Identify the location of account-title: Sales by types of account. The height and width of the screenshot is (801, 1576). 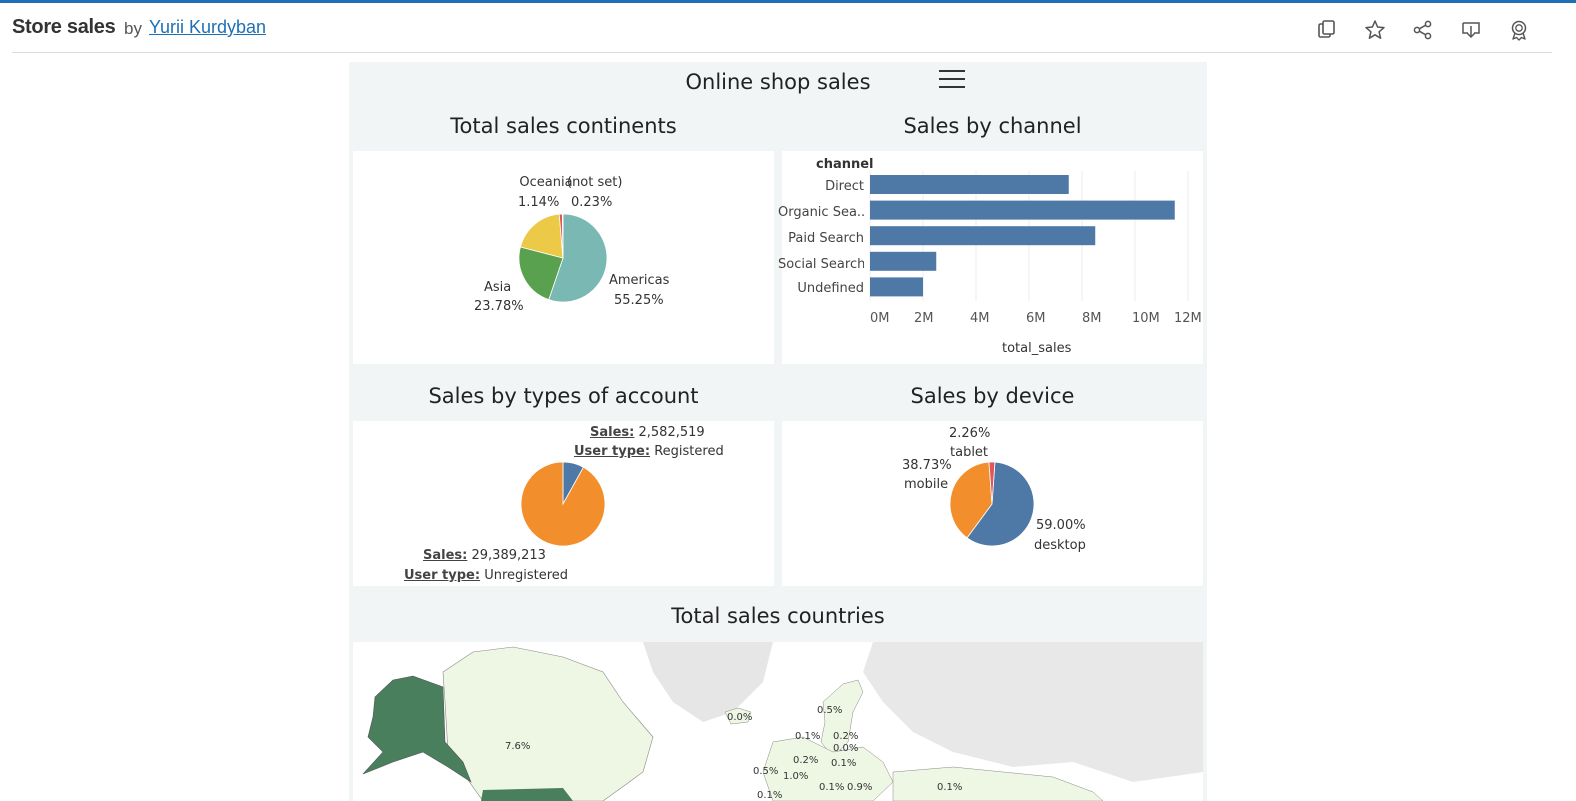
(563, 396).